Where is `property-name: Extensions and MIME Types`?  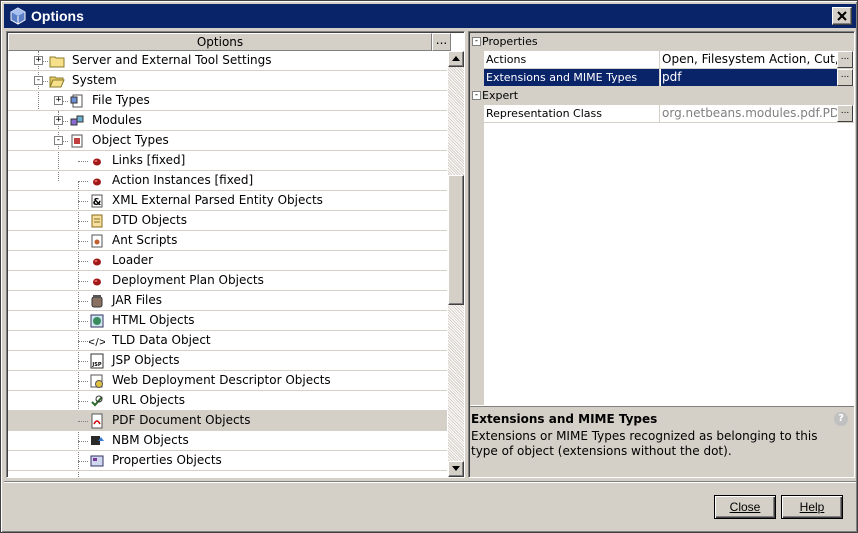
property-name: Extensions and MIME Types is located at coordinates (572, 77).